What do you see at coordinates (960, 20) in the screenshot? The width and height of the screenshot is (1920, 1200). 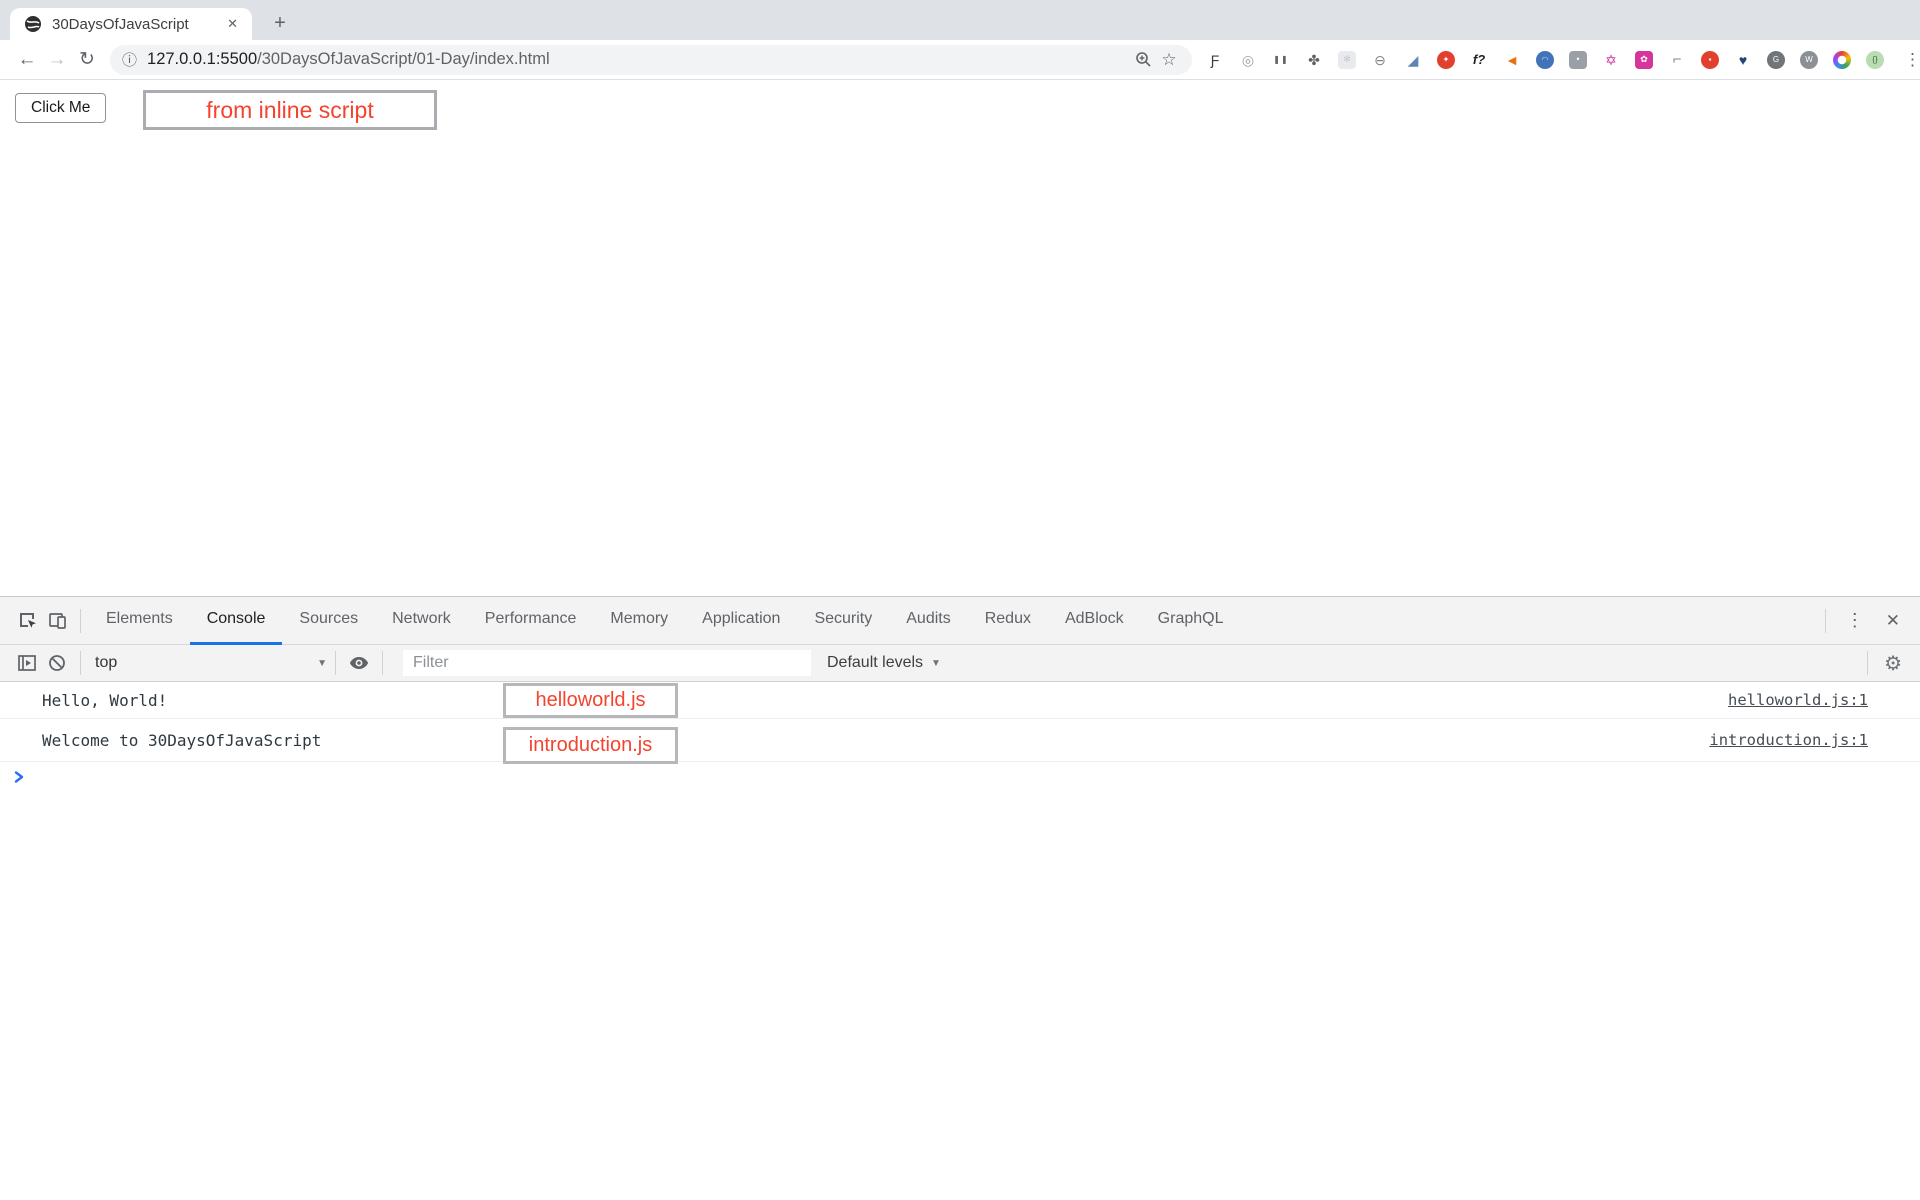 I see `tab-strip: 30DaysOfJavaScript ✕ +` at bounding box center [960, 20].